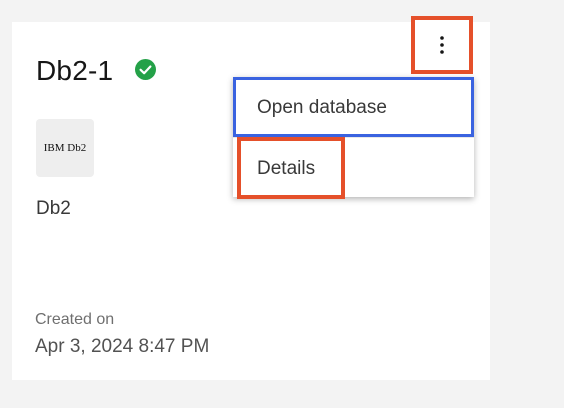  Describe the element at coordinates (286, 168) in the screenshot. I see `menu-item-label: Details` at that location.